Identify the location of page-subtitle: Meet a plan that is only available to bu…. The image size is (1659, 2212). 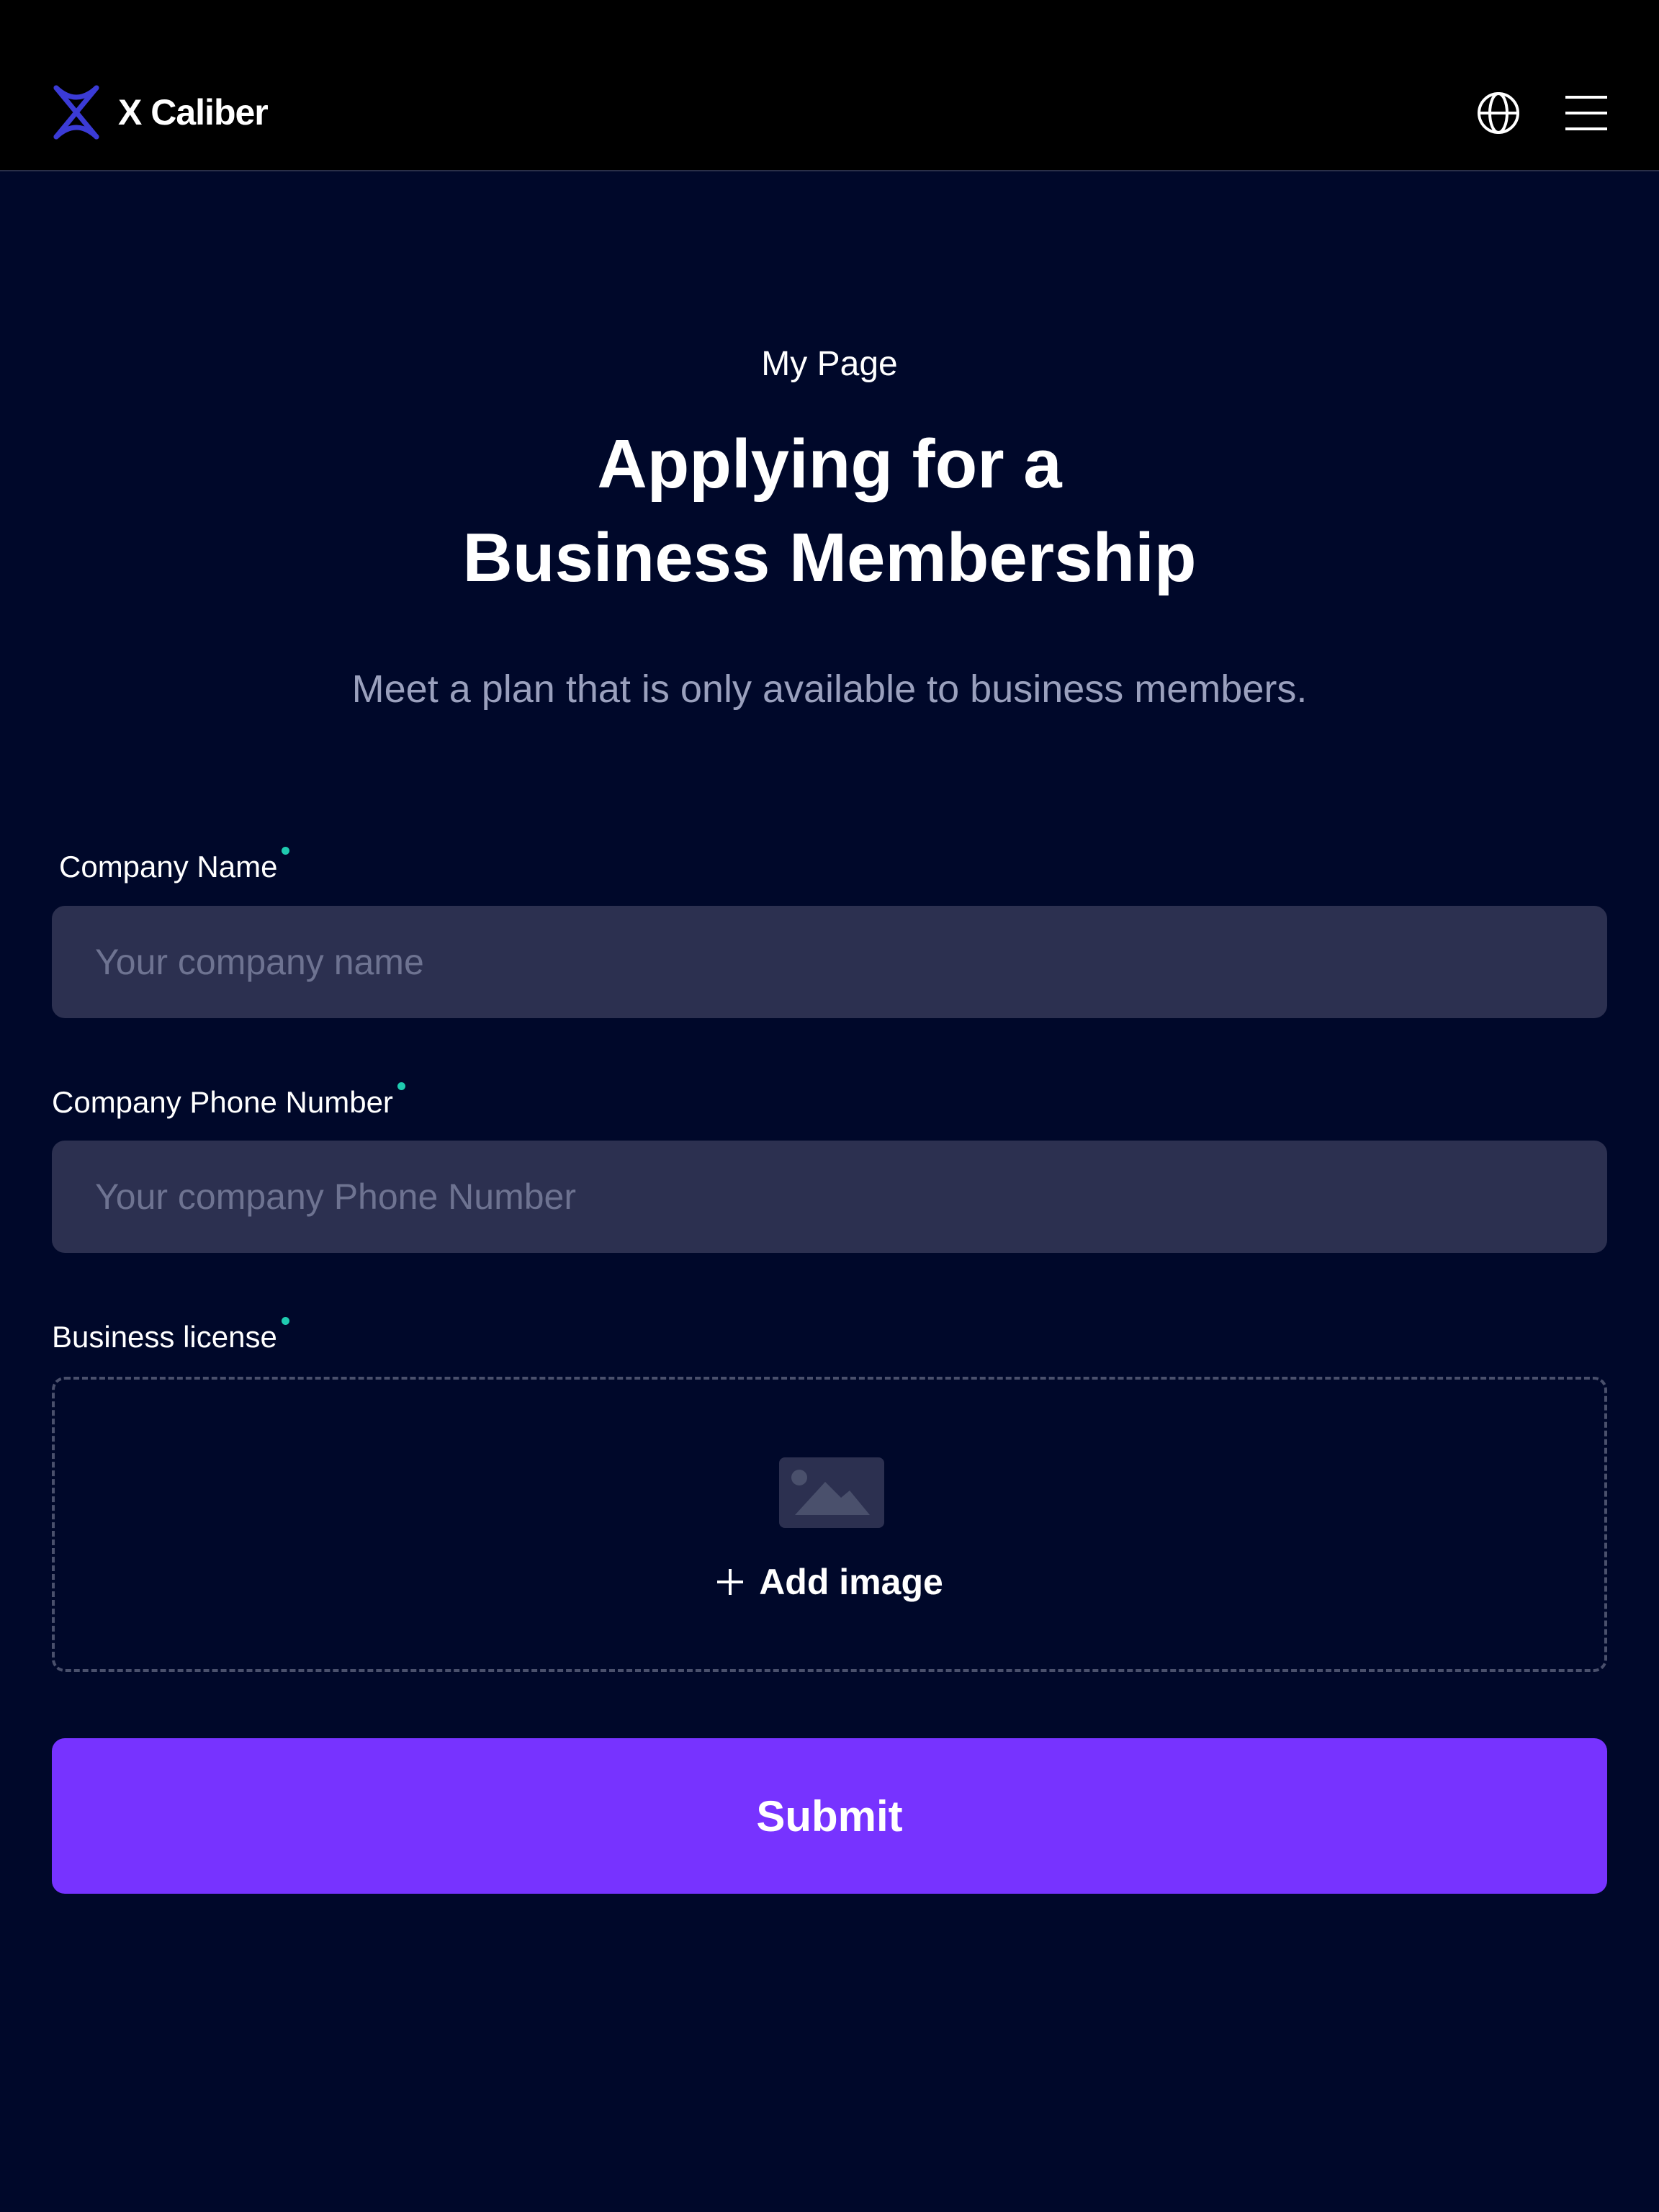
(829, 689).